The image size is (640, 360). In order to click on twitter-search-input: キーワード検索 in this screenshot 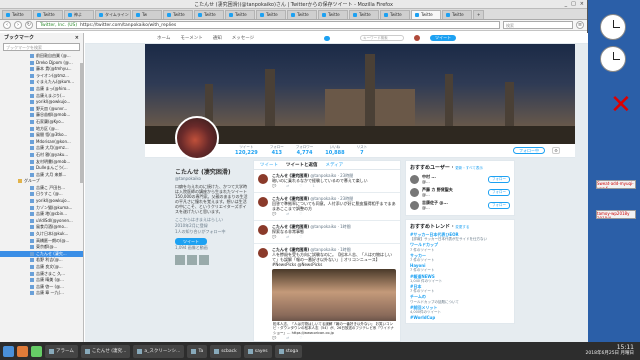, I will do `click(382, 38)`.